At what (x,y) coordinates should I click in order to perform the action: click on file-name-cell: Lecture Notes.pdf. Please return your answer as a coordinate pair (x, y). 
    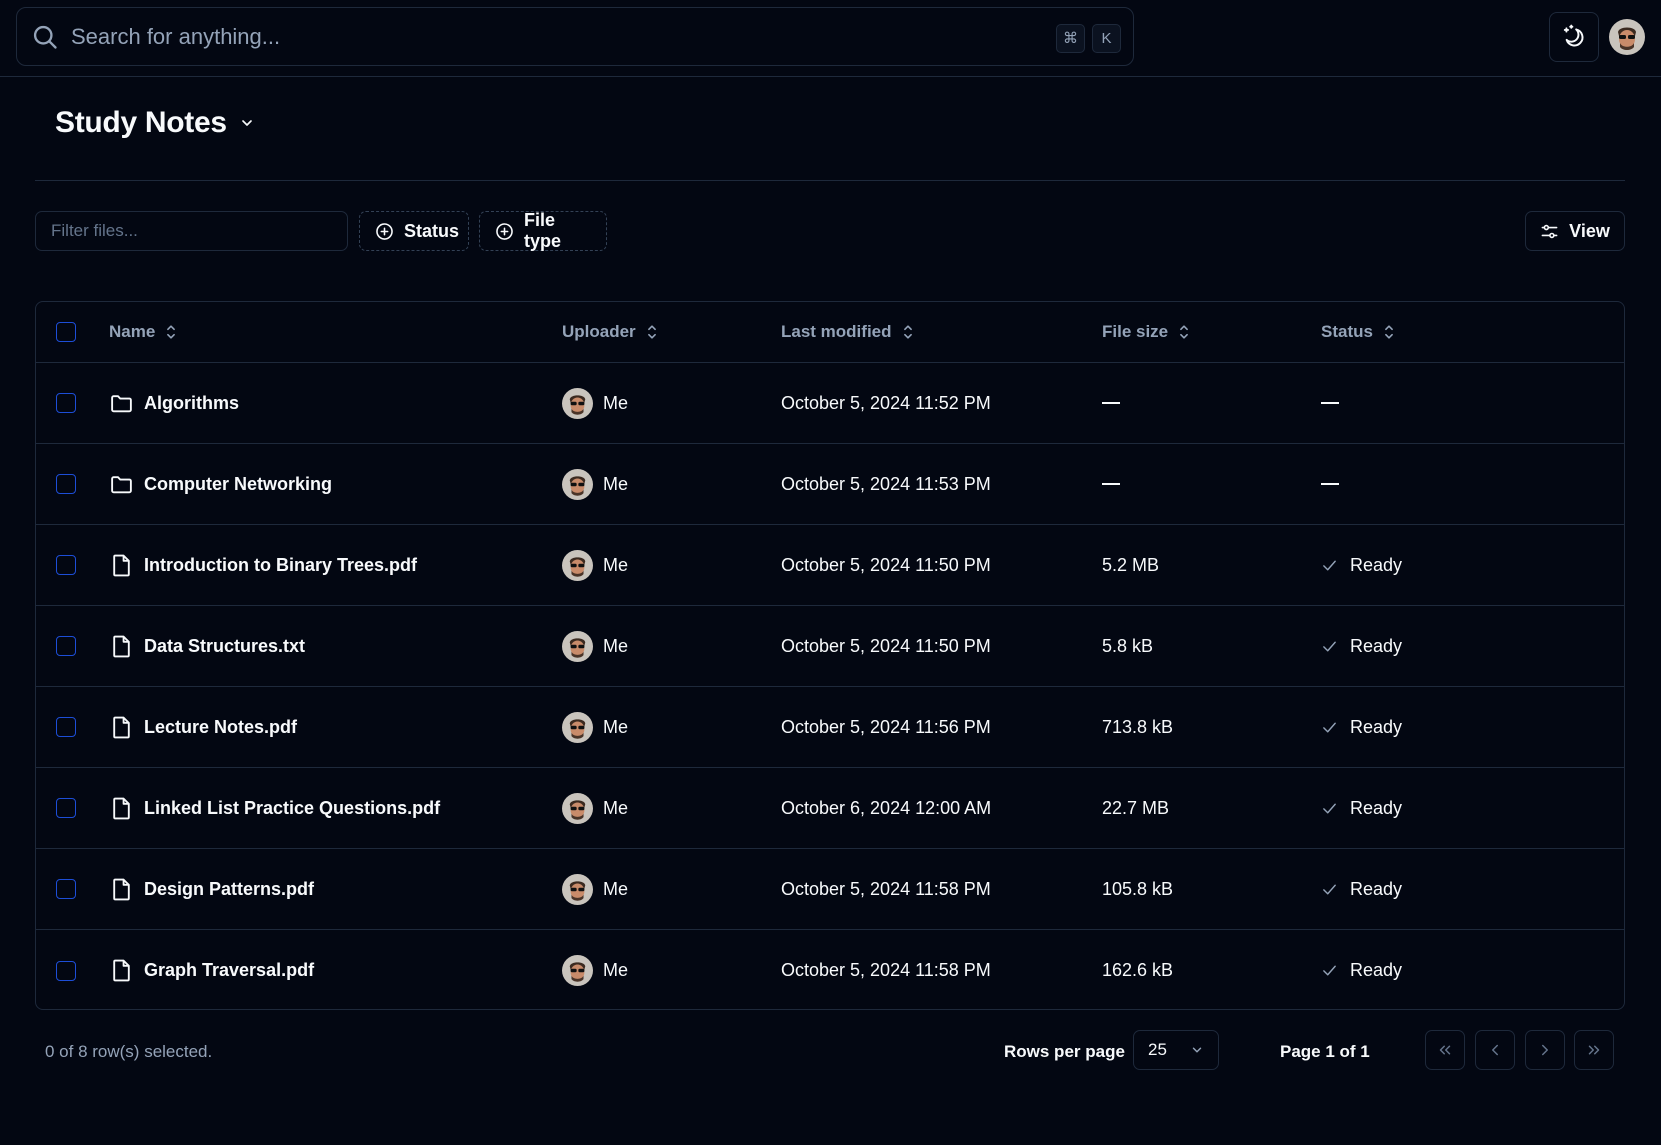
    Looking at the image, I should click on (203, 727).